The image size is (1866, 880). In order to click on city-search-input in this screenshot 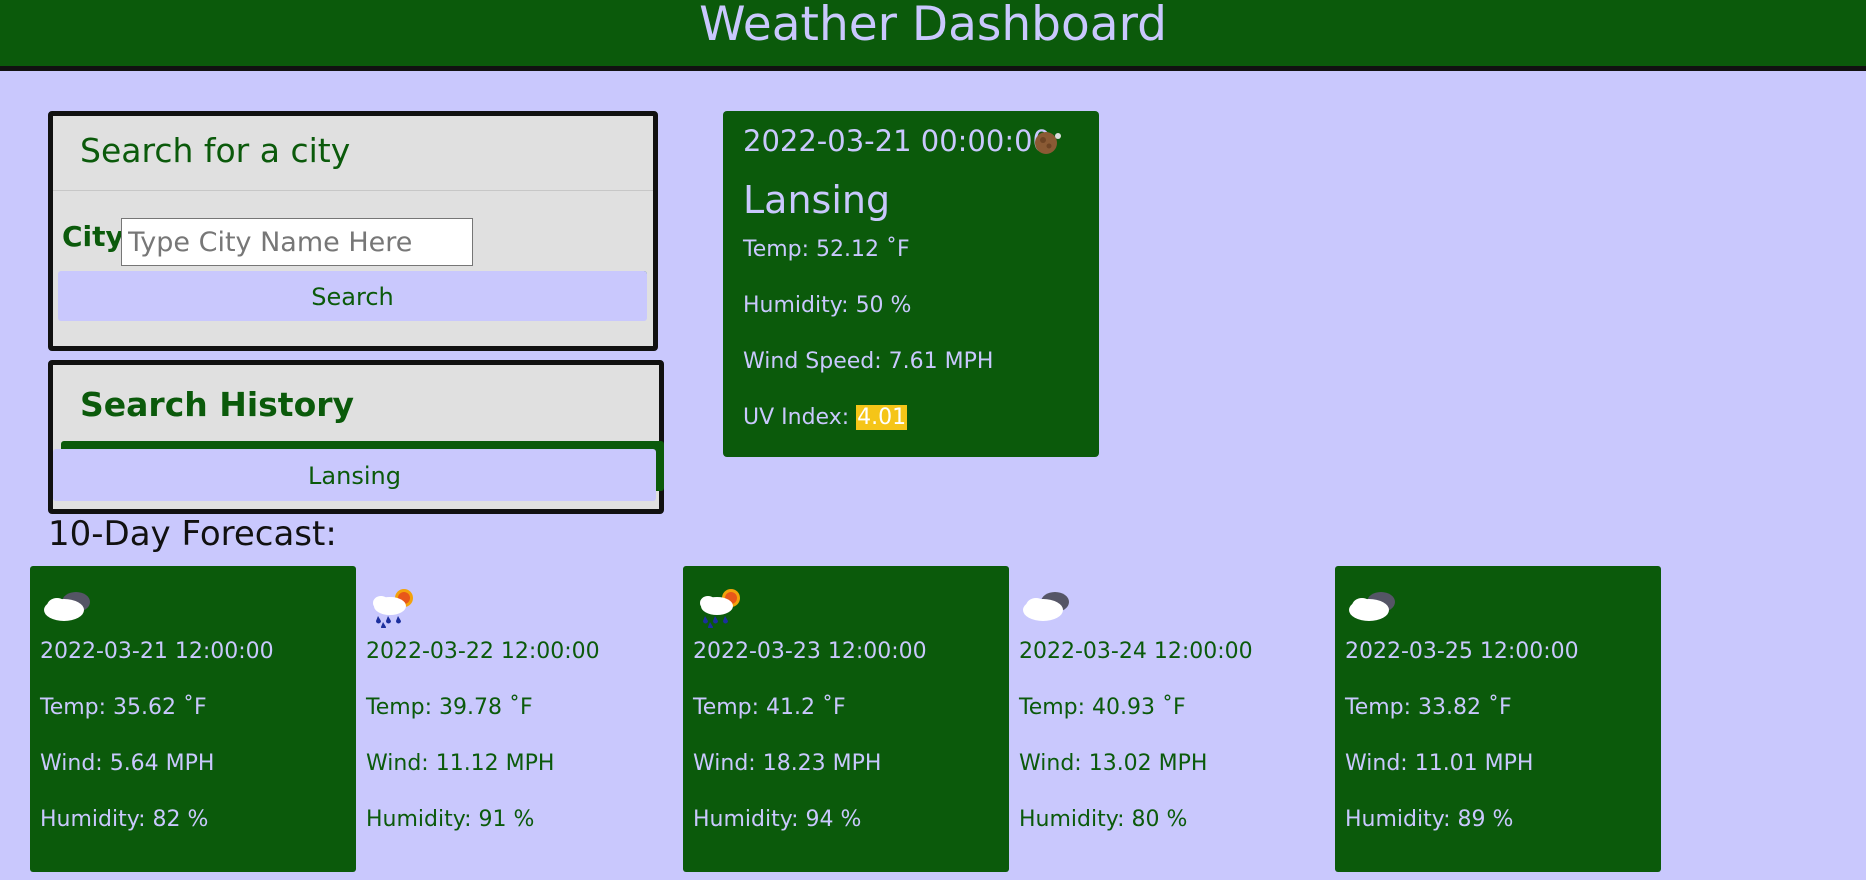, I will do `click(297, 242)`.